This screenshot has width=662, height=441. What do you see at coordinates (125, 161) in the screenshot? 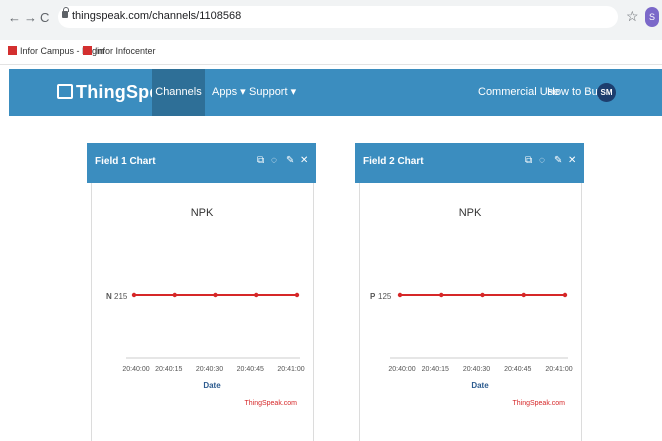
I see `panel-title: Field 1 Chart` at bounding box center [125, 161].